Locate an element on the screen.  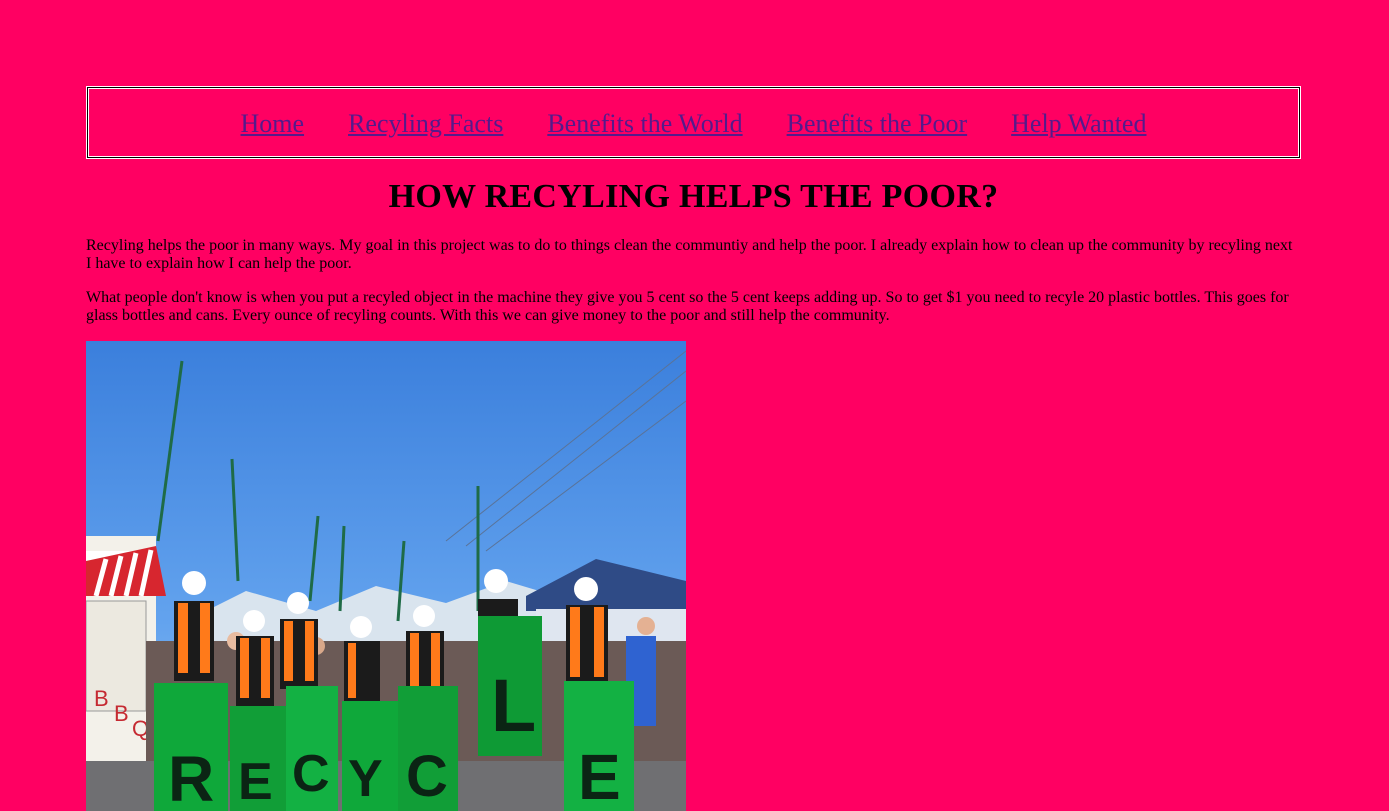
sign-letter-b2: B is located at coordinates (121, 713).